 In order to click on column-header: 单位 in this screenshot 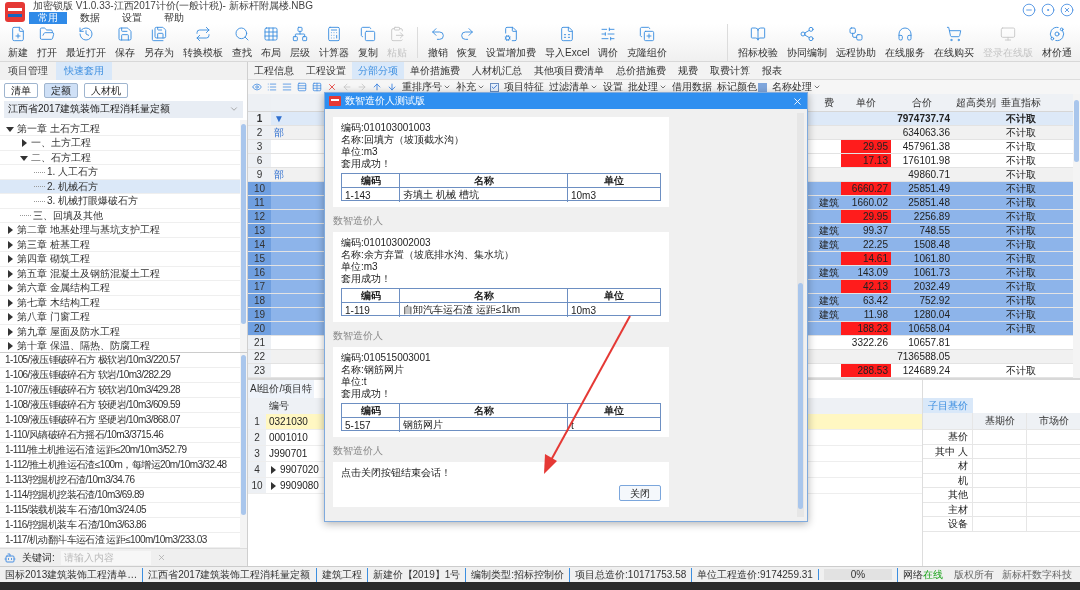, I will do `click(614, 296)`.